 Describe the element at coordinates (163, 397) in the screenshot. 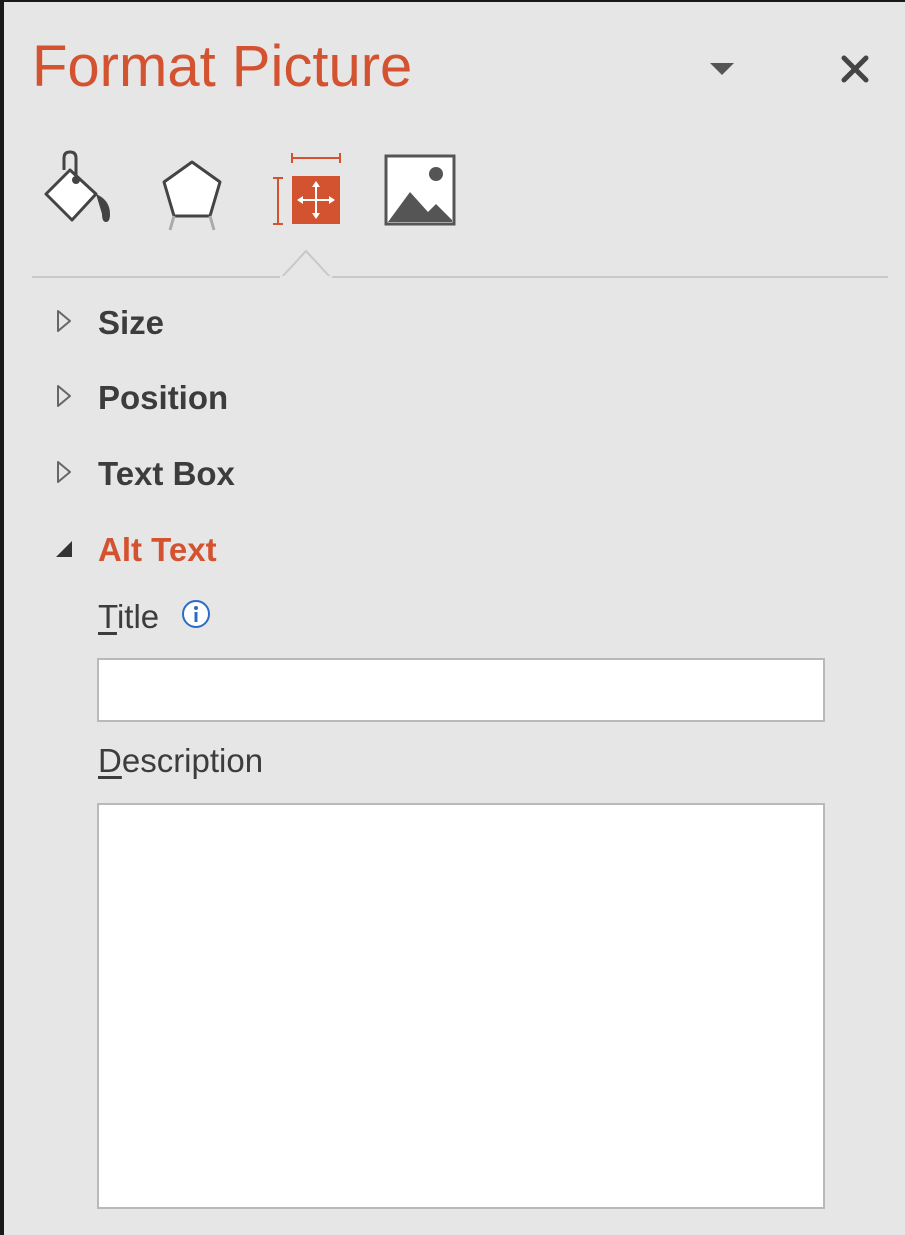

I see `section-label: Position` at that location.